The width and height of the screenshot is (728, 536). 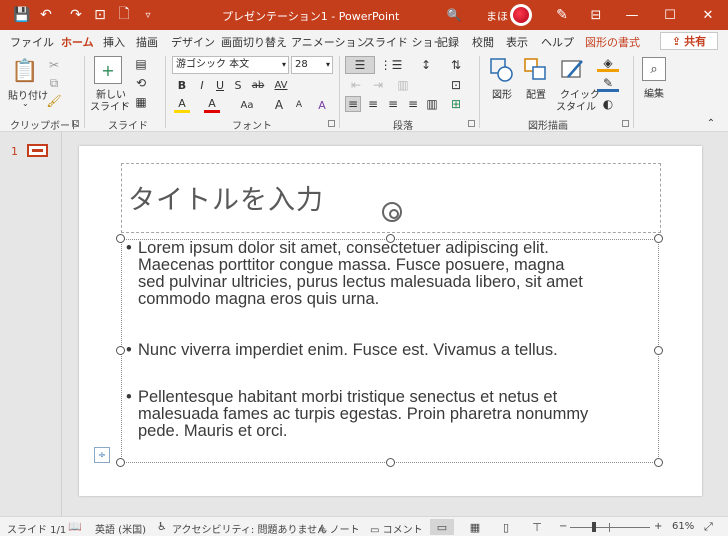 What do you see at coordinates (54, 65) in the screenshot?
I see `cut-icon: ✂` at bounding box center [54, 65].